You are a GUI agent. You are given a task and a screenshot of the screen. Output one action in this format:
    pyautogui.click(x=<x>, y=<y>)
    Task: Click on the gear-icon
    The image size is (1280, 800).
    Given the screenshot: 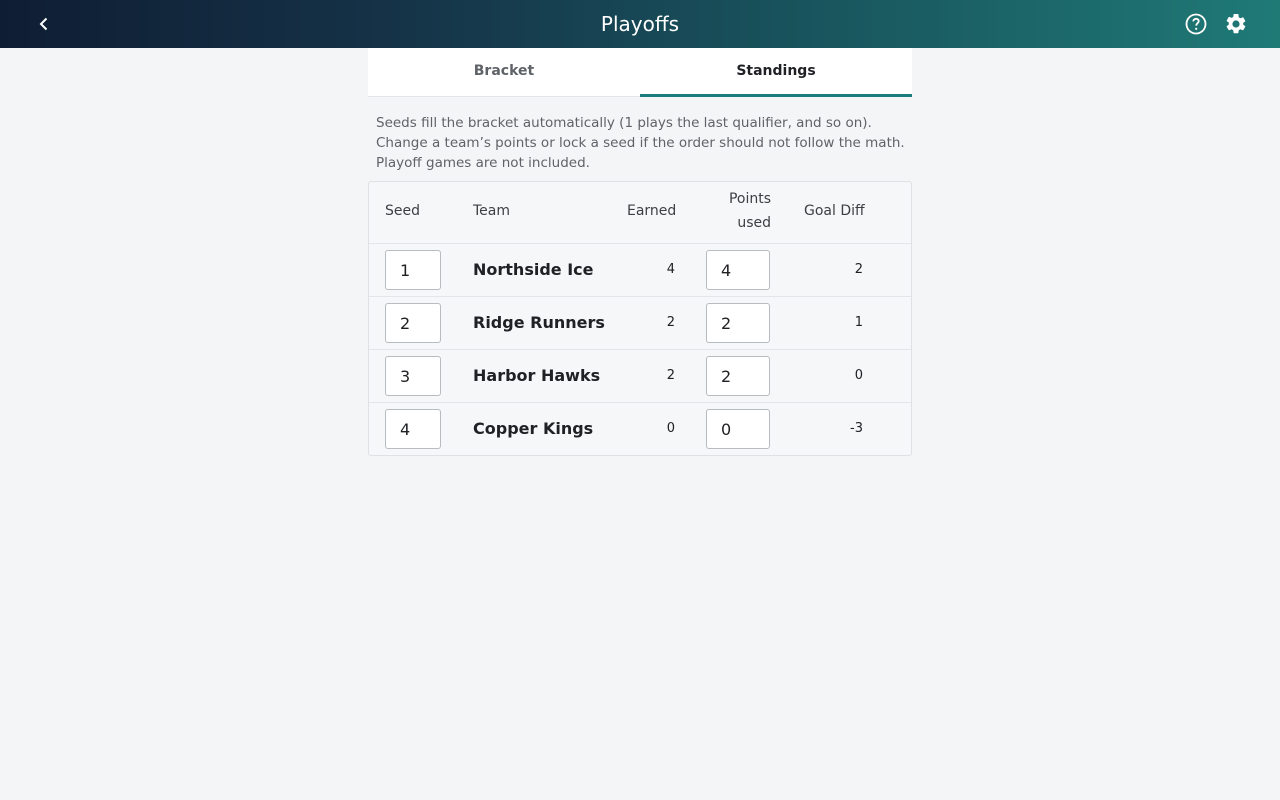 What is the action you would take?
    pyautogui.click(x=1236, y=23)
    